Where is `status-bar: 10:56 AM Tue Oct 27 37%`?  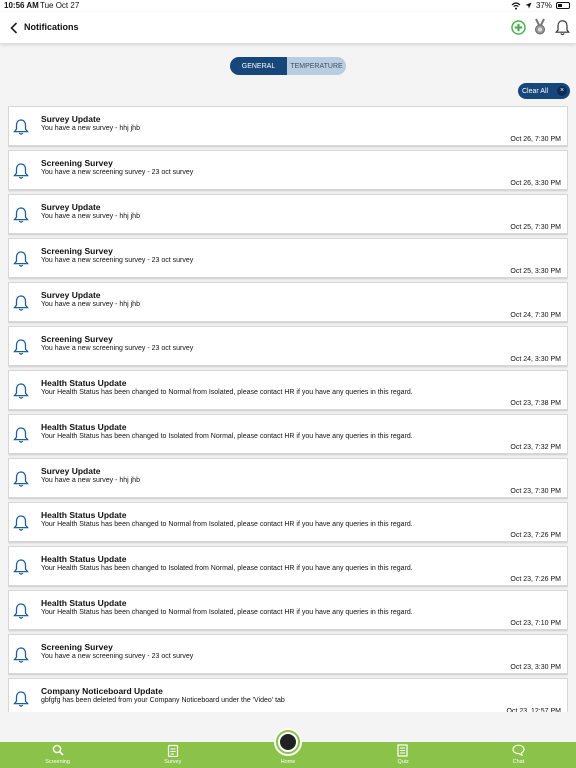 status-bar: 10:56 AM Tue Oct 27 37% is located at coordinates (288, 6).